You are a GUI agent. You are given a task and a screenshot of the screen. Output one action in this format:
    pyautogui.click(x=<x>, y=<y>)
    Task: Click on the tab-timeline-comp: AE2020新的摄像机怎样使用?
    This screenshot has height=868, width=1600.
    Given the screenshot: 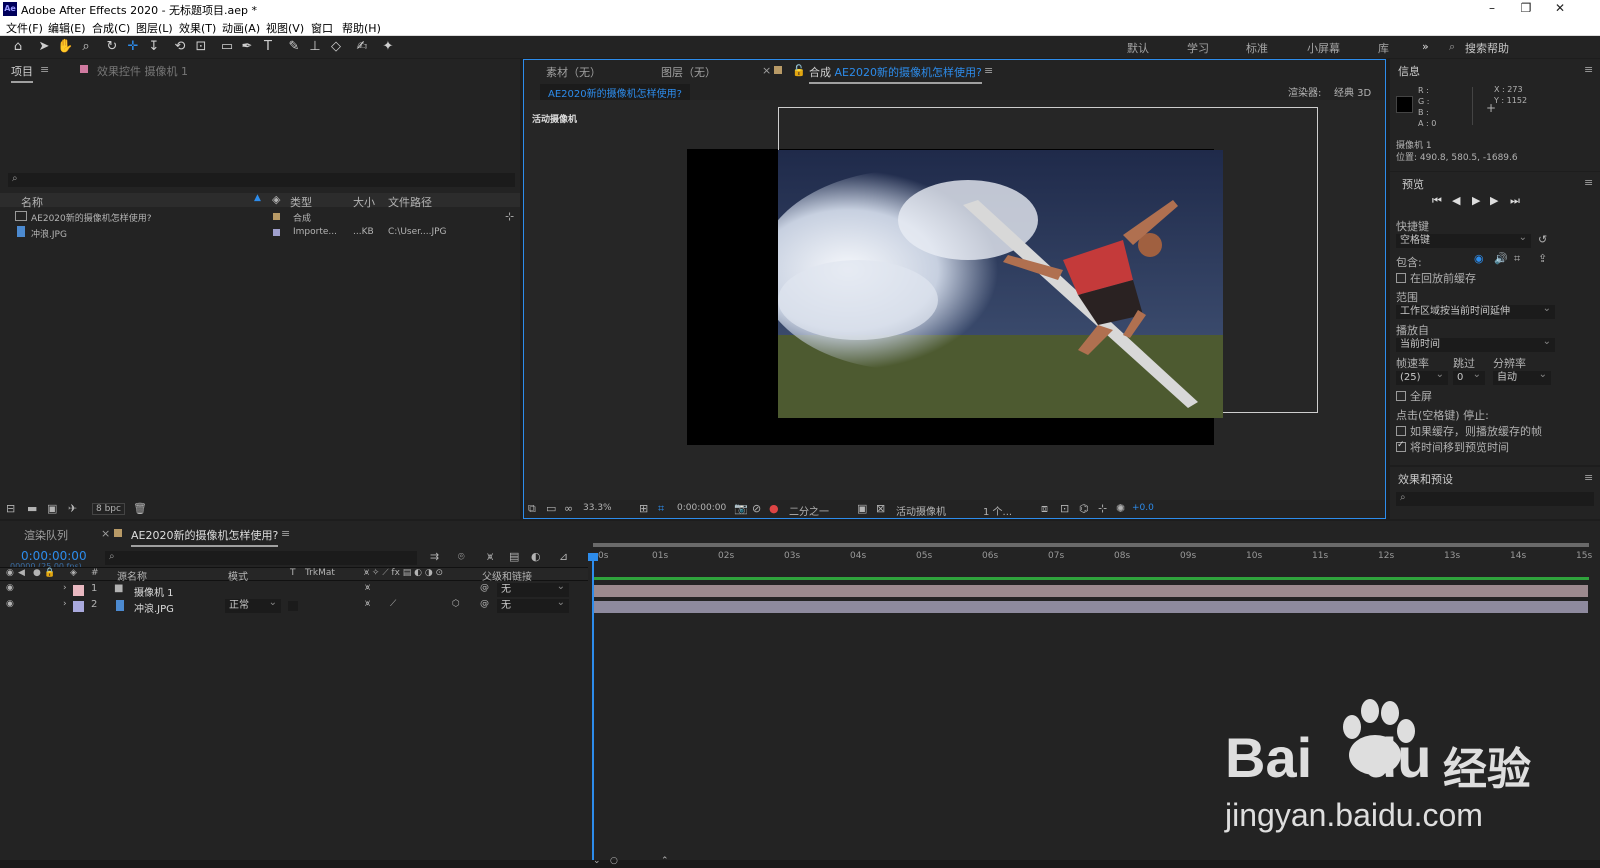 What is the action you would take?
    pyautogui.click(x=205, y=537)
    